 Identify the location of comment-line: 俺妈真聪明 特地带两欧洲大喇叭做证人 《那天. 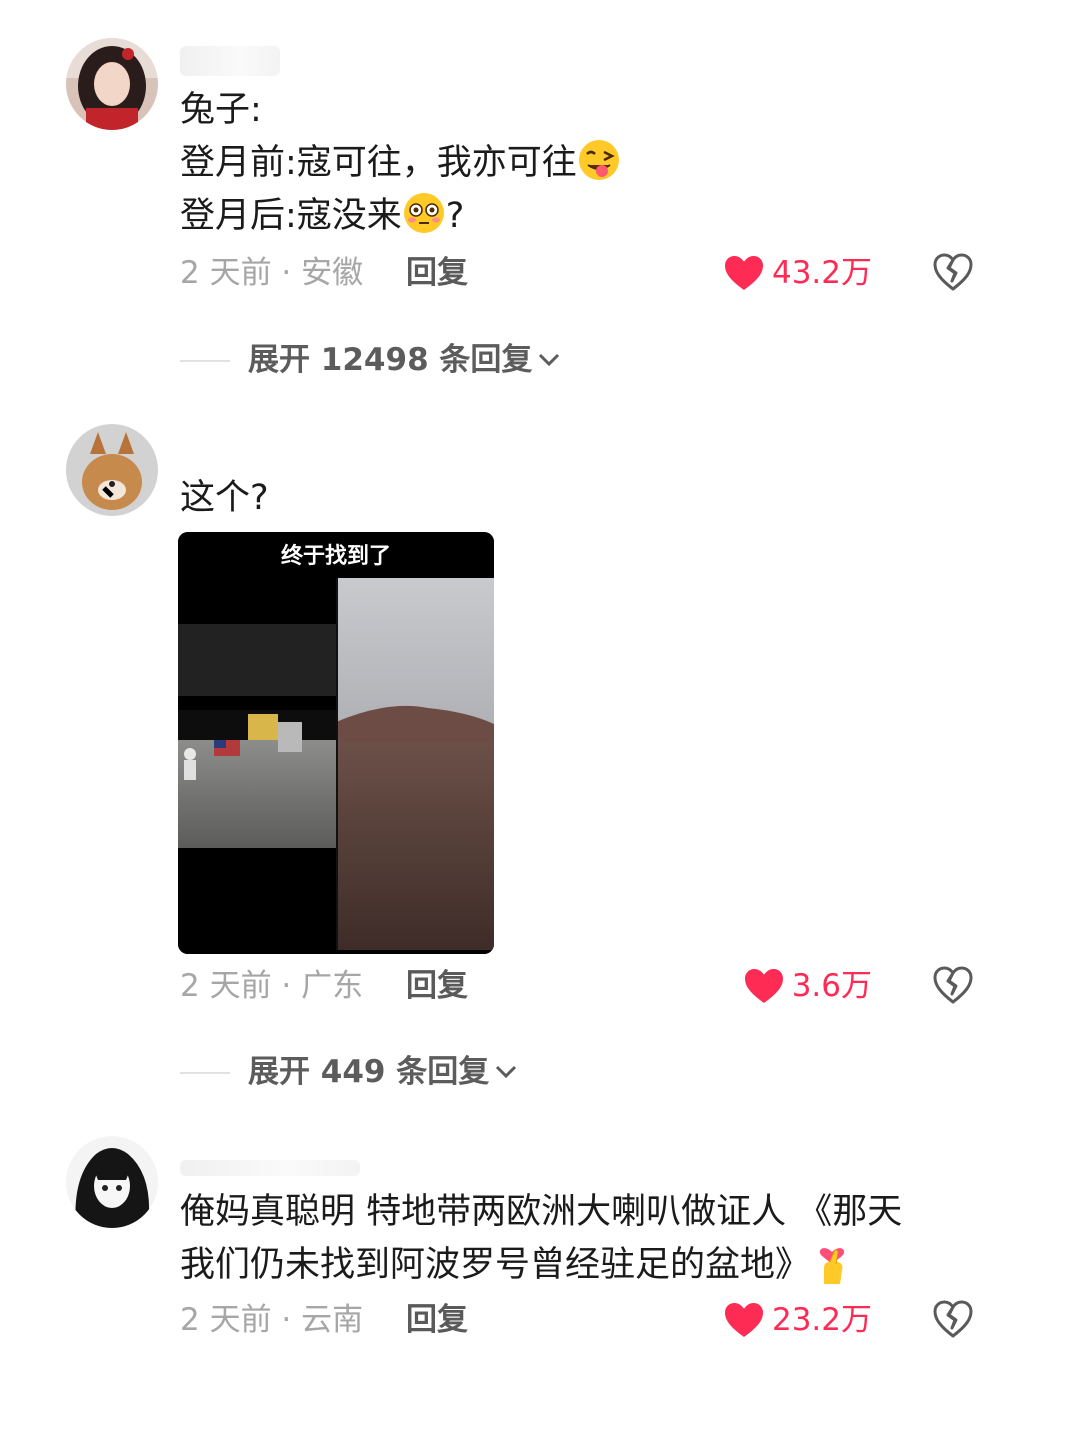
(541, 1212).